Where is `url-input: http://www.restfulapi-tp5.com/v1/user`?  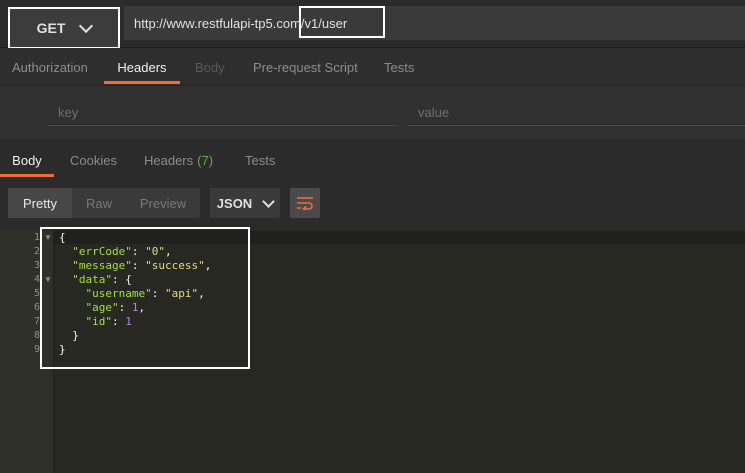 url-input: http://www.restfulapi-tp5.com/v1/user is located at coordinates (434, 23).